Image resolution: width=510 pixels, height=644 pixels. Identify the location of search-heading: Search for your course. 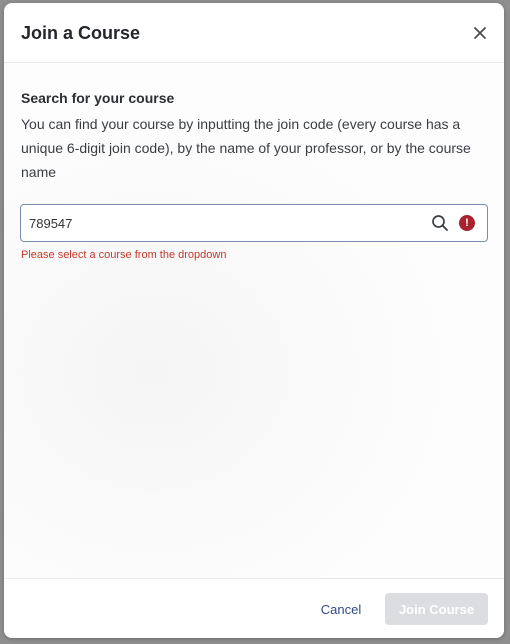
(98, 98).